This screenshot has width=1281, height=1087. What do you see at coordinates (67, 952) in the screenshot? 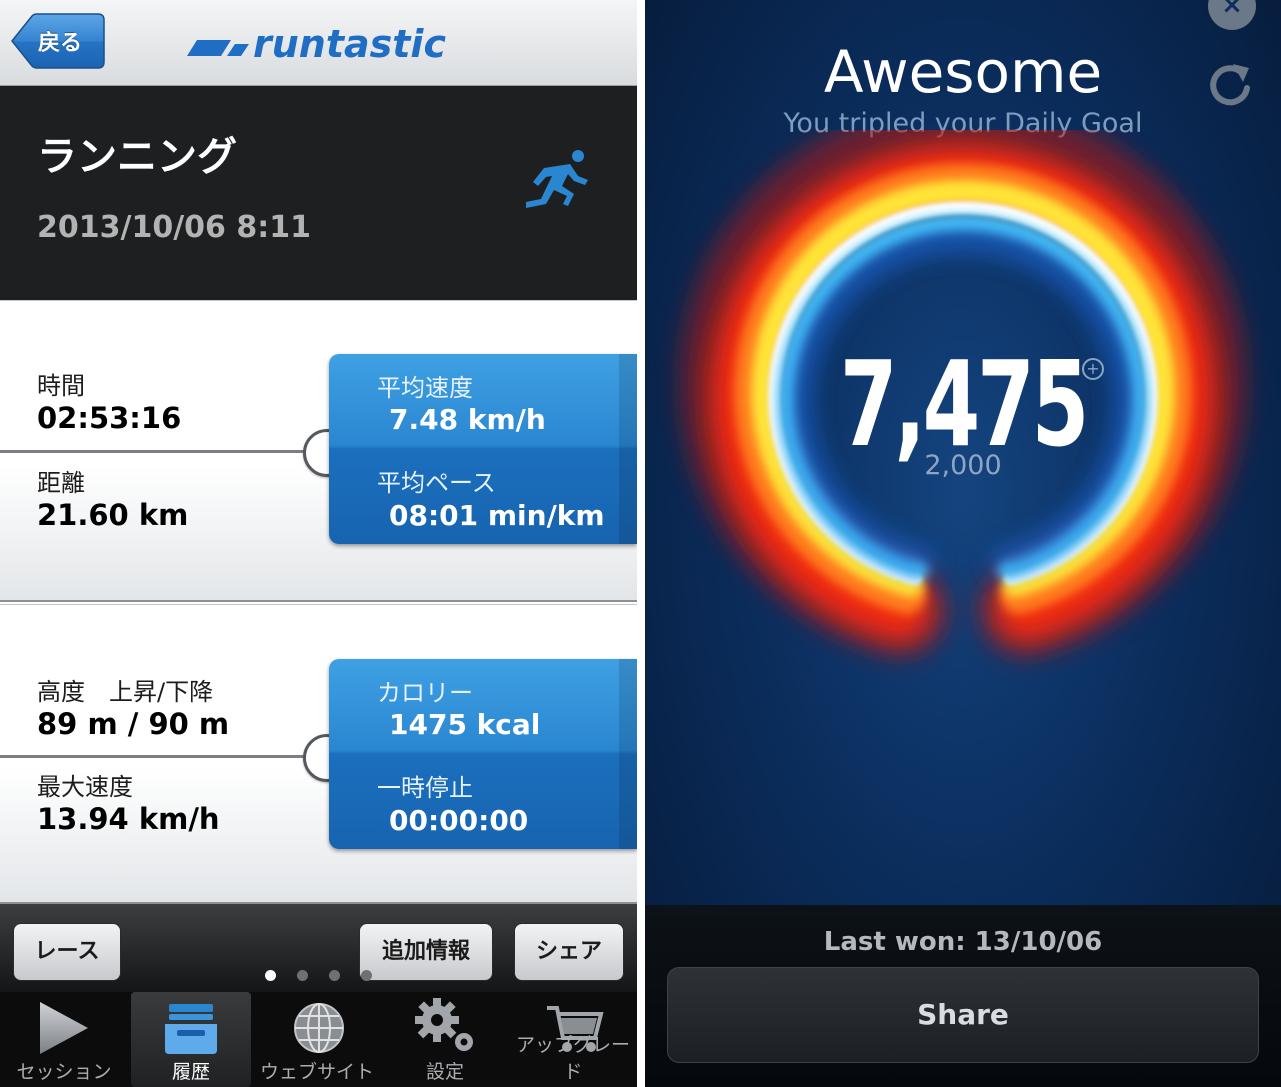
I see `race-button: レース` at bounding box center [67, 952].